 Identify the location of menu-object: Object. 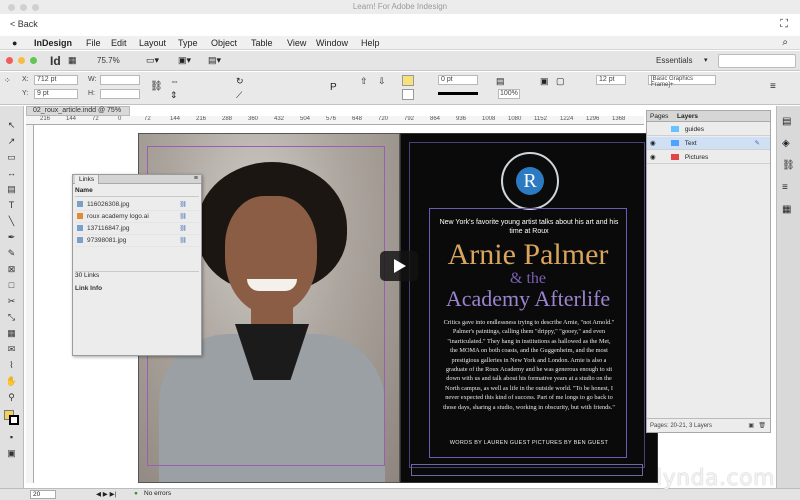
(224, 43).